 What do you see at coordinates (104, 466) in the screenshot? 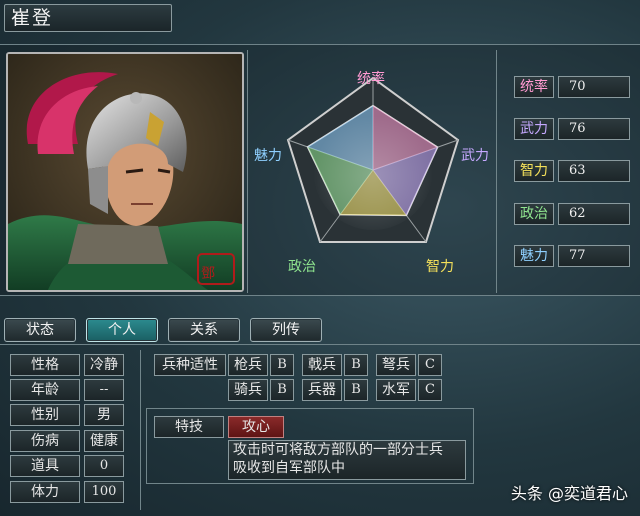
I see `items-value: 0` at bounding box center [104, 466].